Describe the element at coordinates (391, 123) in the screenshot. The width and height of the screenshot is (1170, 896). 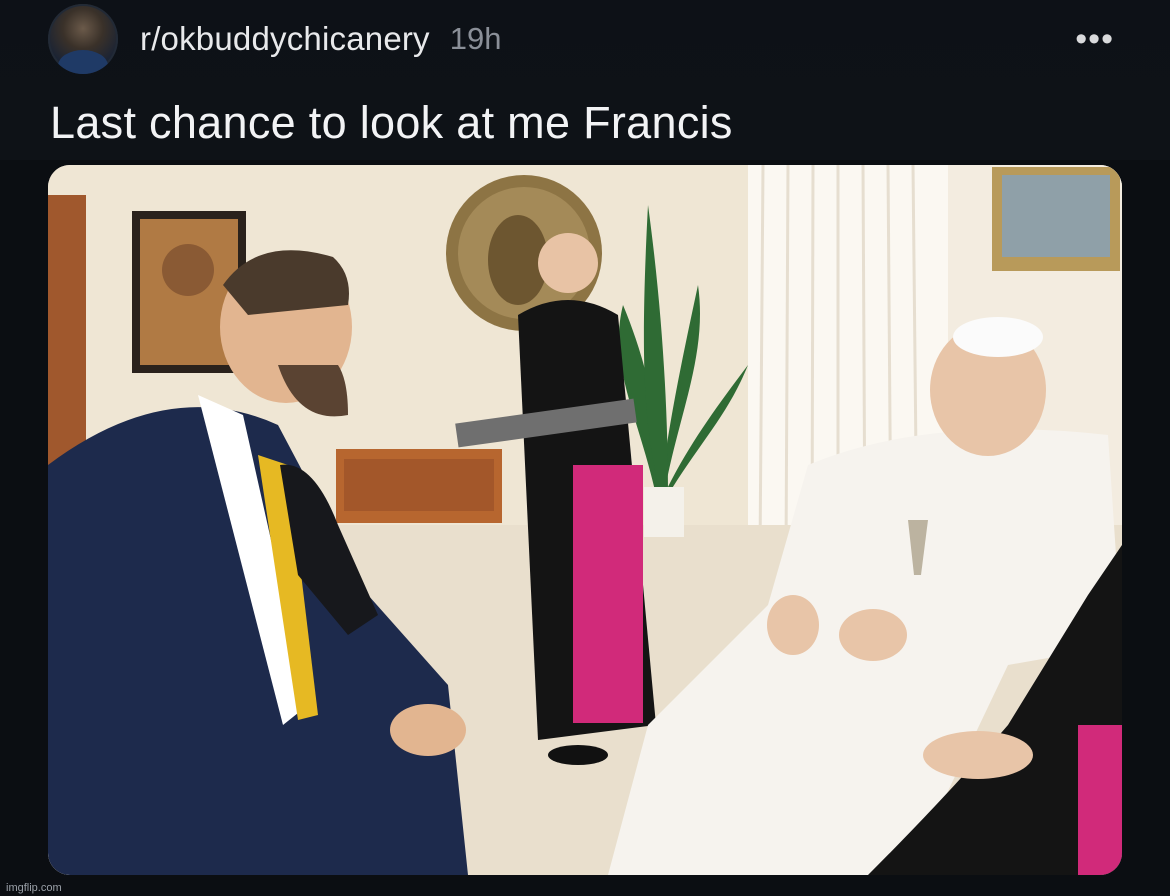
I see `post-title: Last chance to look at me Francis` at that location.